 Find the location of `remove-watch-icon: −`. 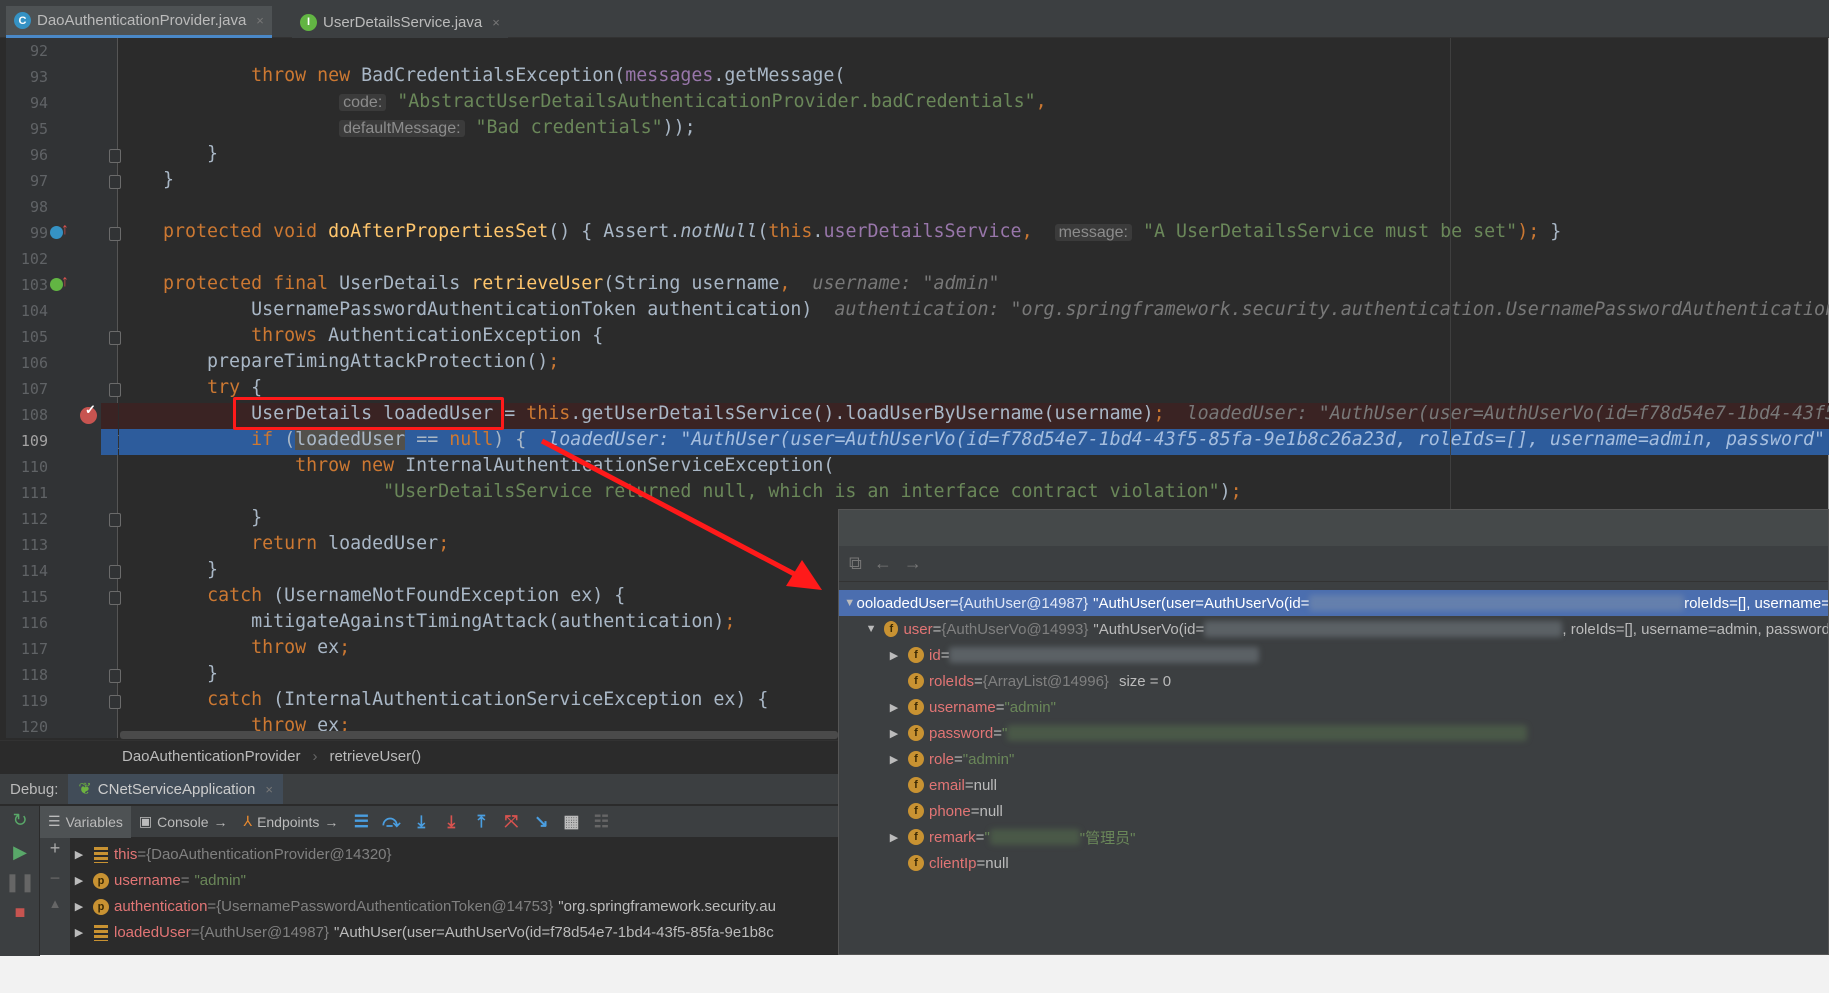

remove-watch-icon: − is located at coordinates (55, 878).